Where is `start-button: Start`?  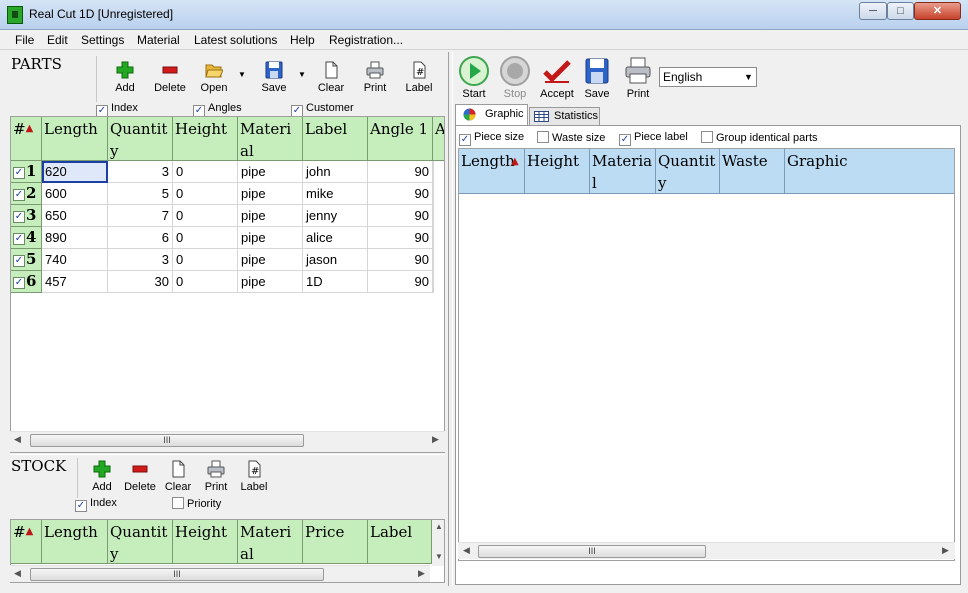 start-button: Start is located at coordinates (474, 77).